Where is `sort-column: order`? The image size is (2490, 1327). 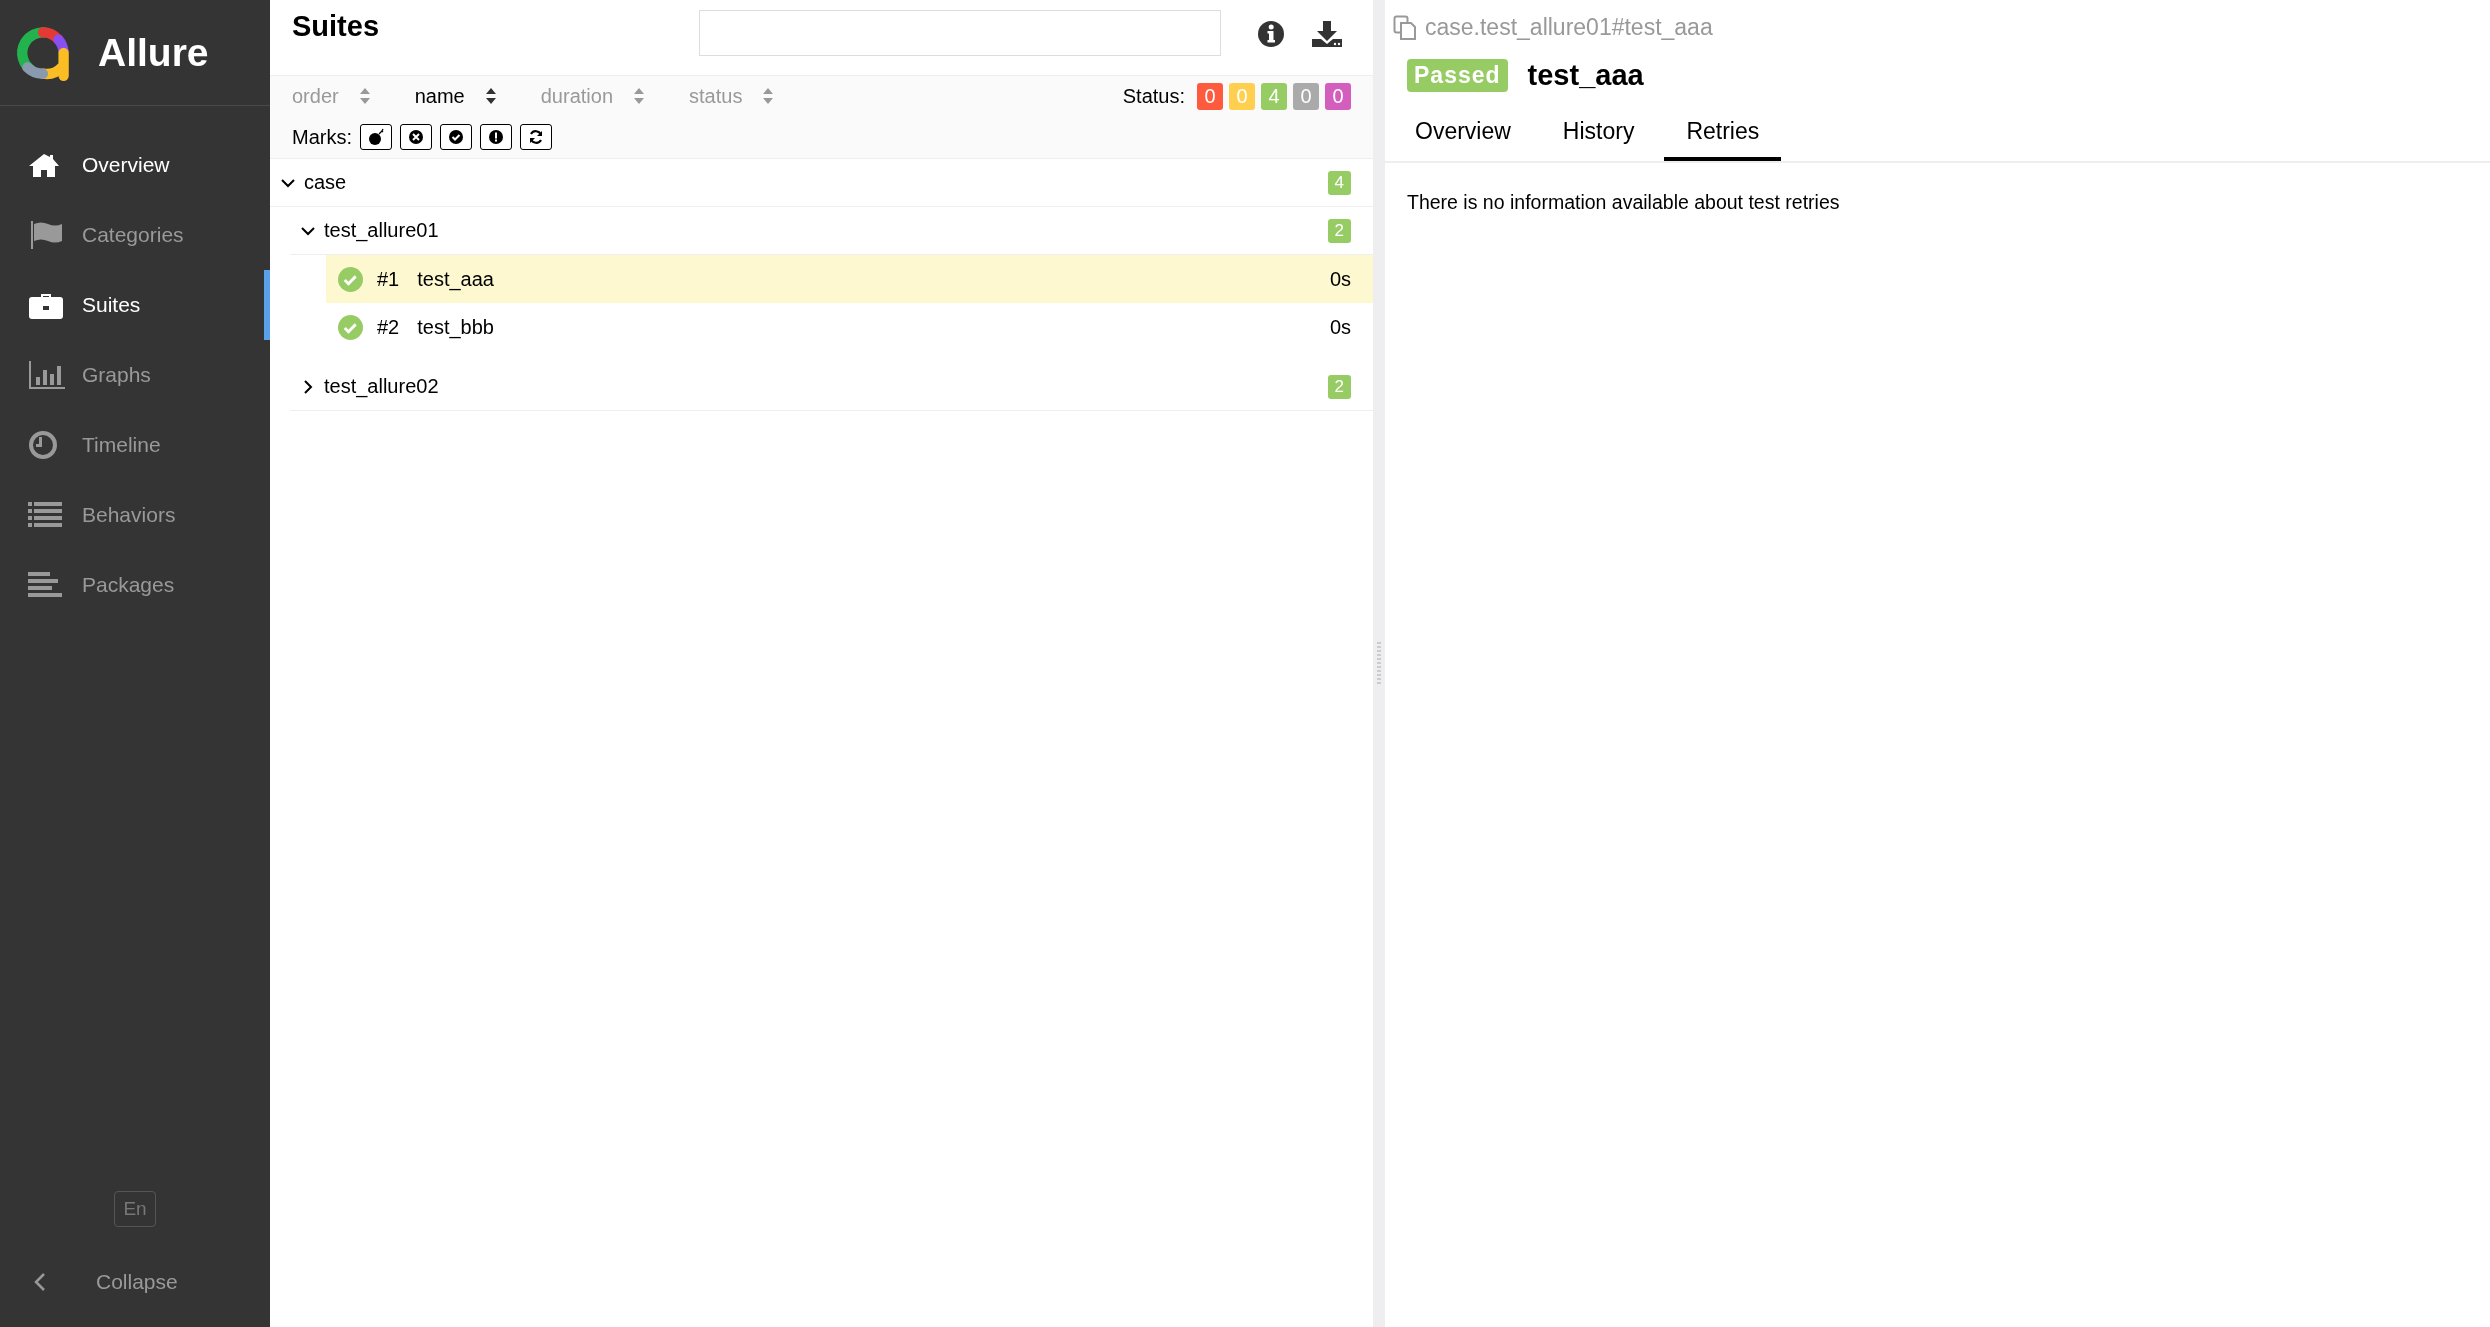
sort-column: order is located at coordinates (331, 96).